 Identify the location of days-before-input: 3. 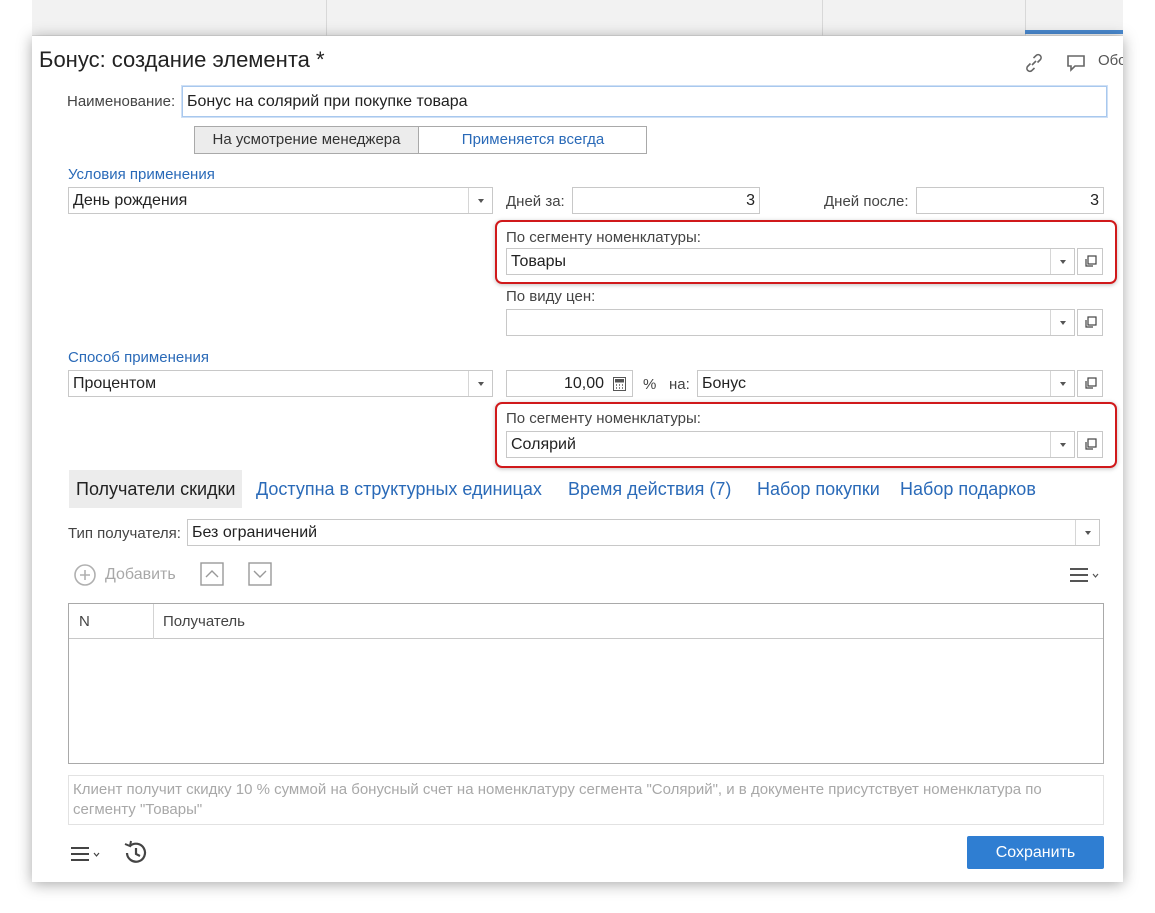
(666, 200).